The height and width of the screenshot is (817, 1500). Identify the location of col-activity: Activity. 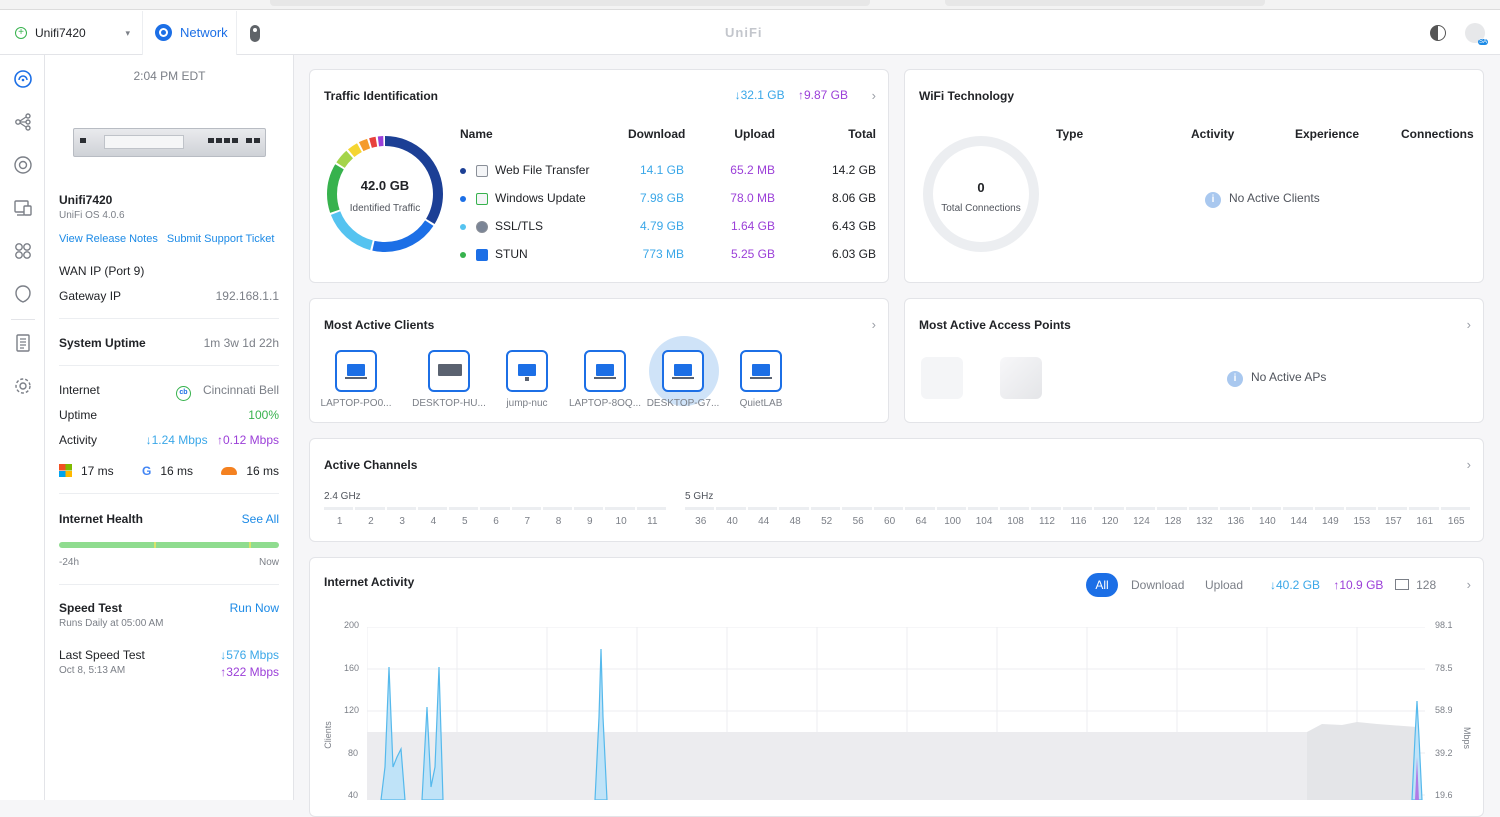
(1212, 134).